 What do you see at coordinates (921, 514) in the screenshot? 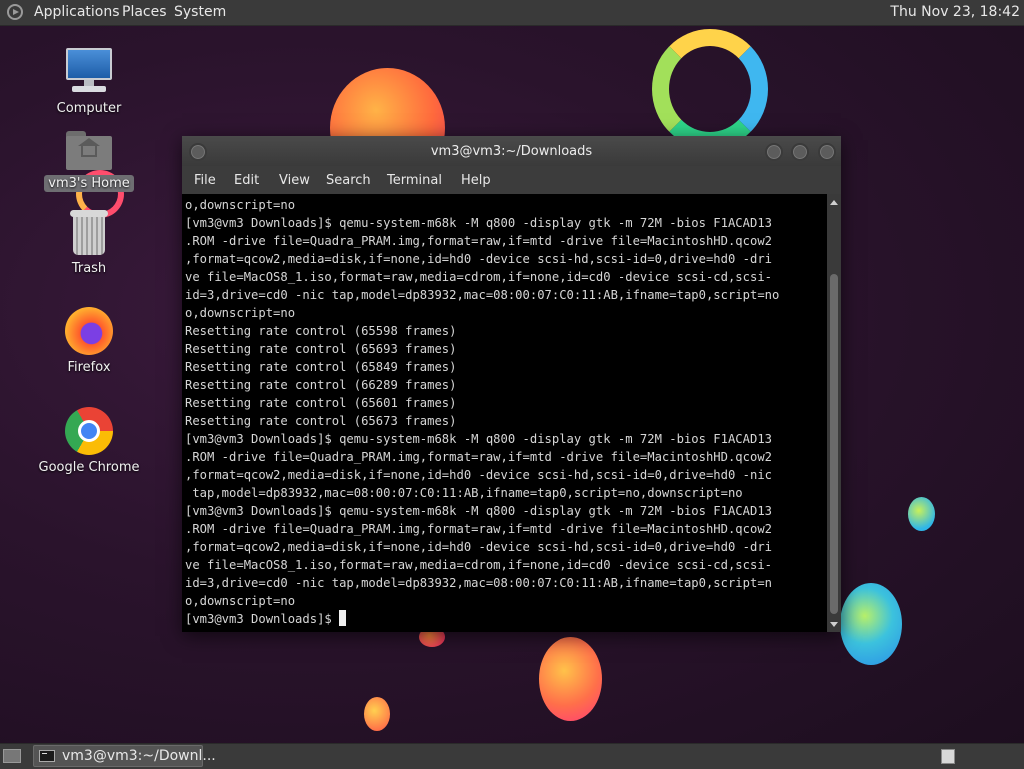
I see `wallpaper-blue-dot` at bounding box center [921, 514].